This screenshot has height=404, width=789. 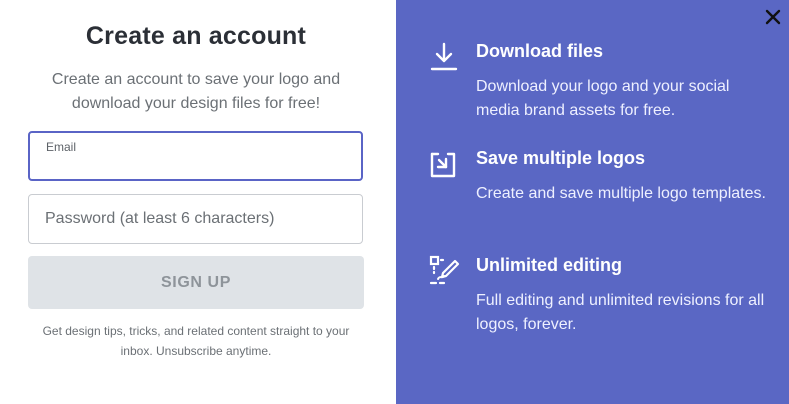 I want to click on close-icon, so click(x=773, y=17).